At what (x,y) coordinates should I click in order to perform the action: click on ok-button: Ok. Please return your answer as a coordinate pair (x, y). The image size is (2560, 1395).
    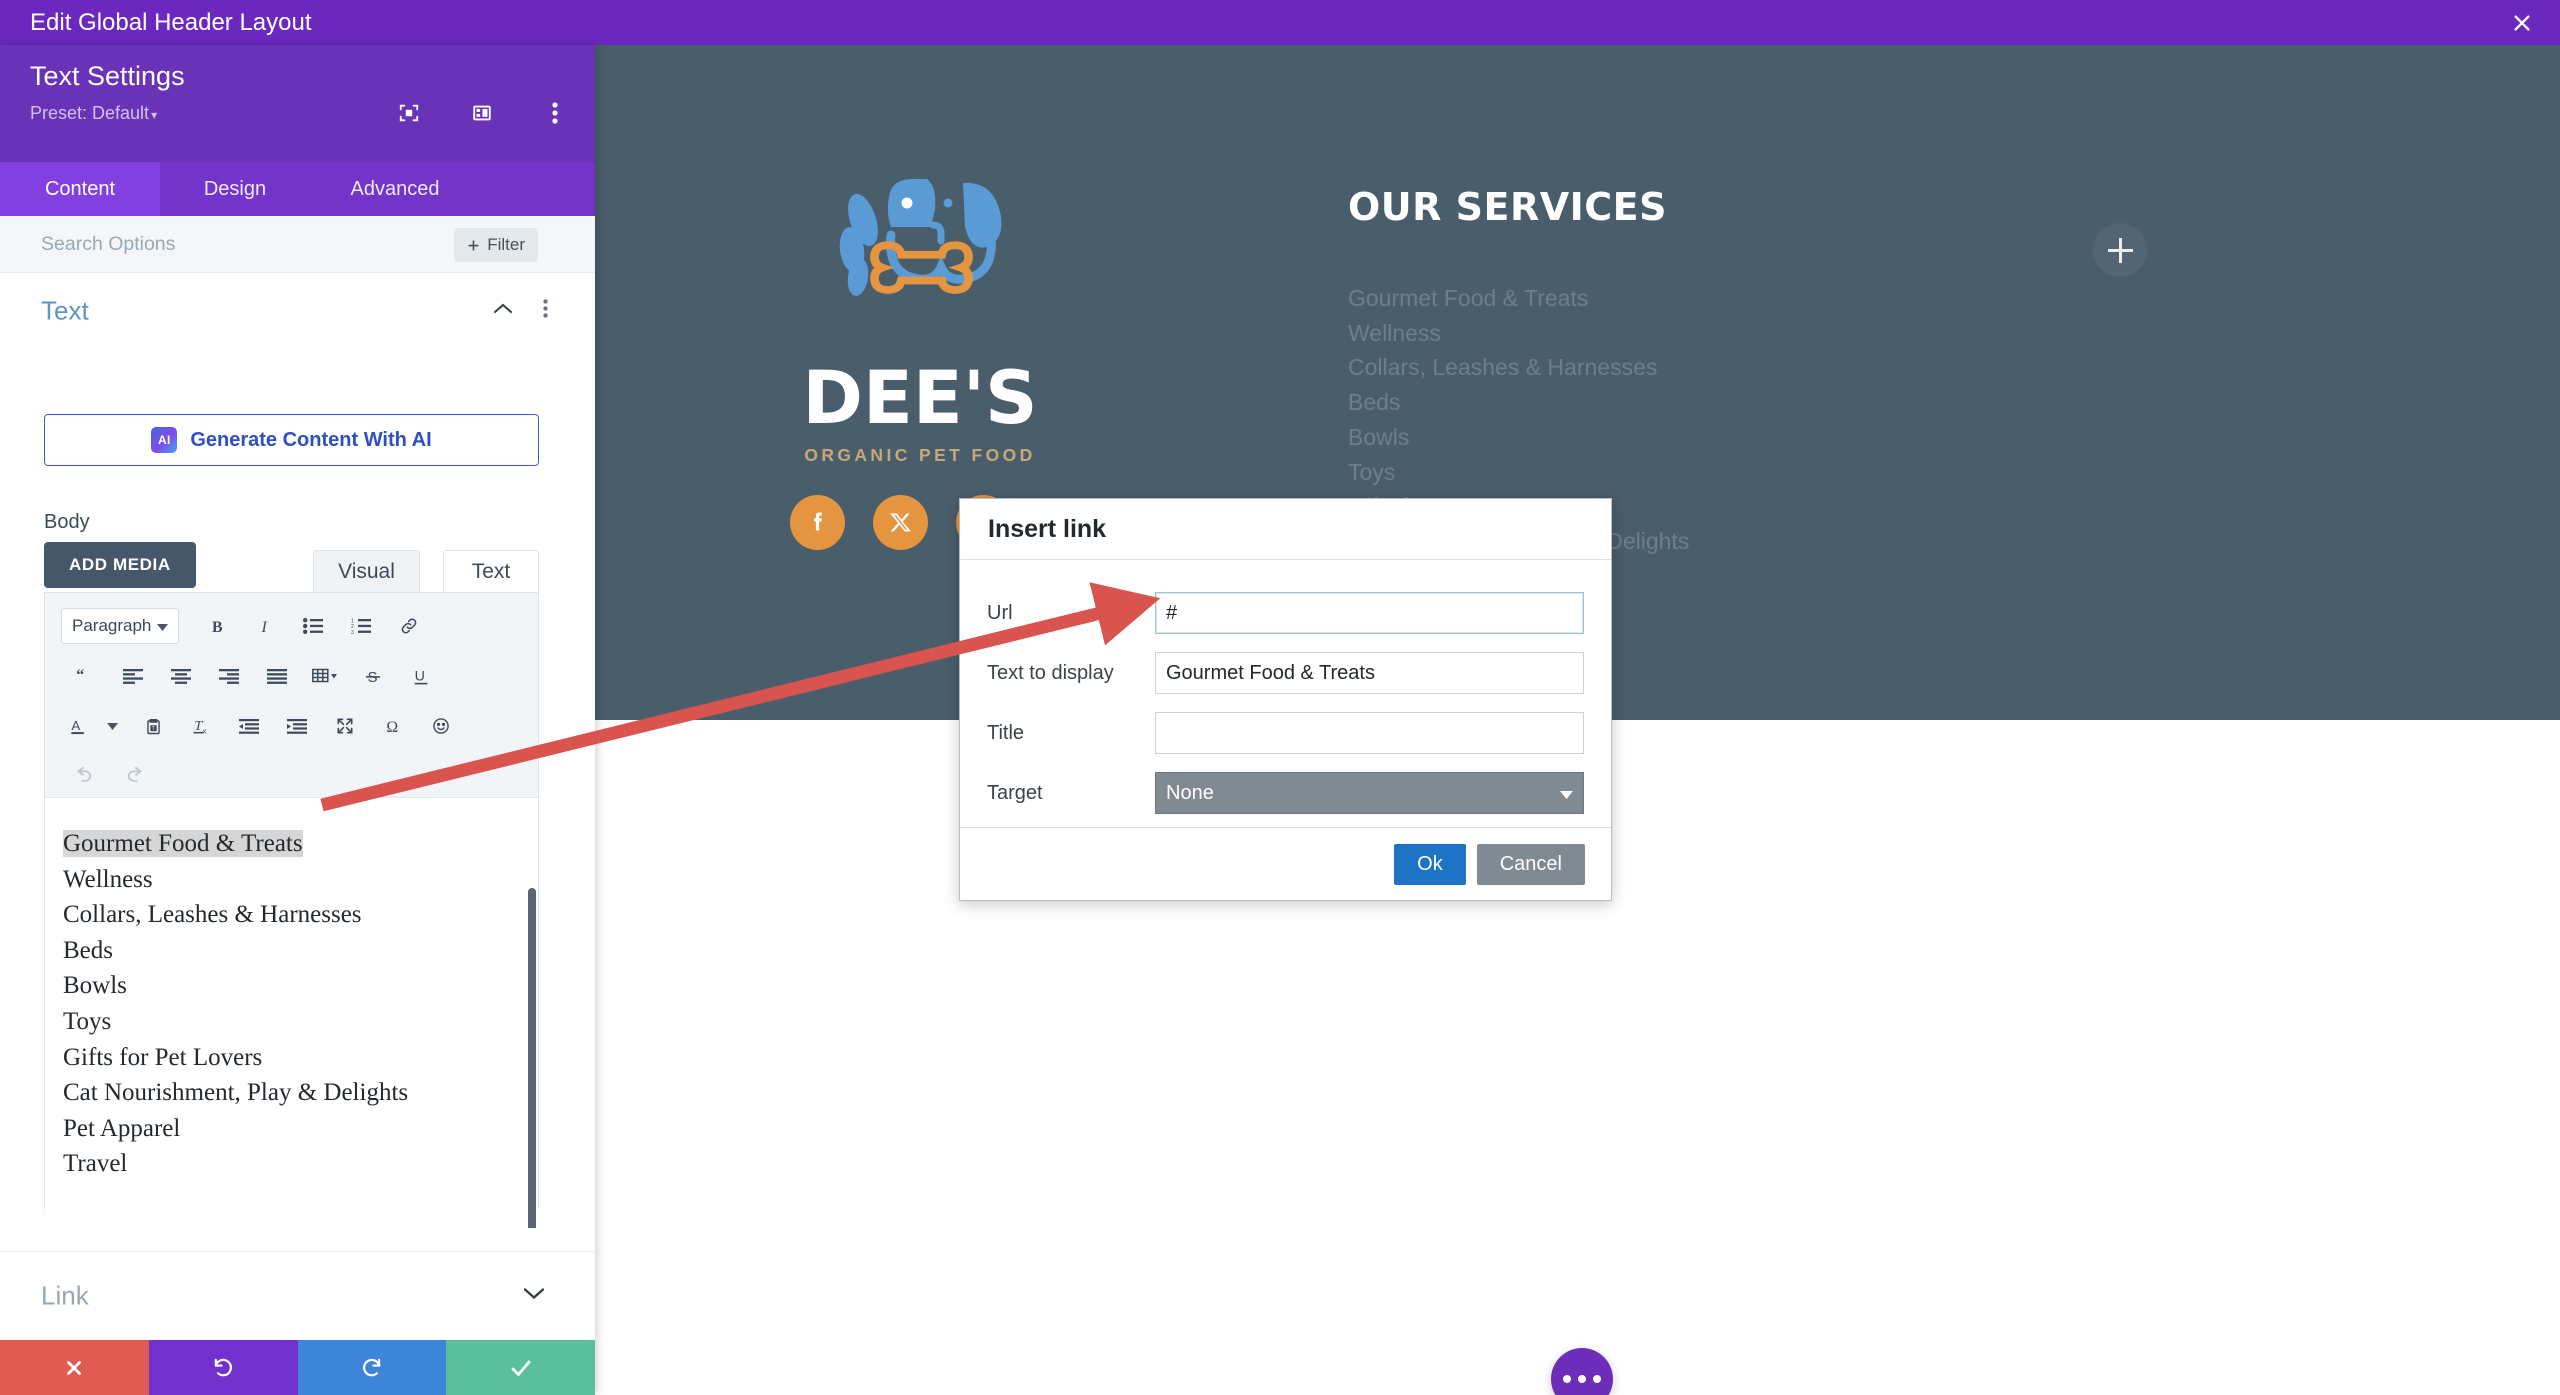
    Looking at the image, I should click on (1430, 864).